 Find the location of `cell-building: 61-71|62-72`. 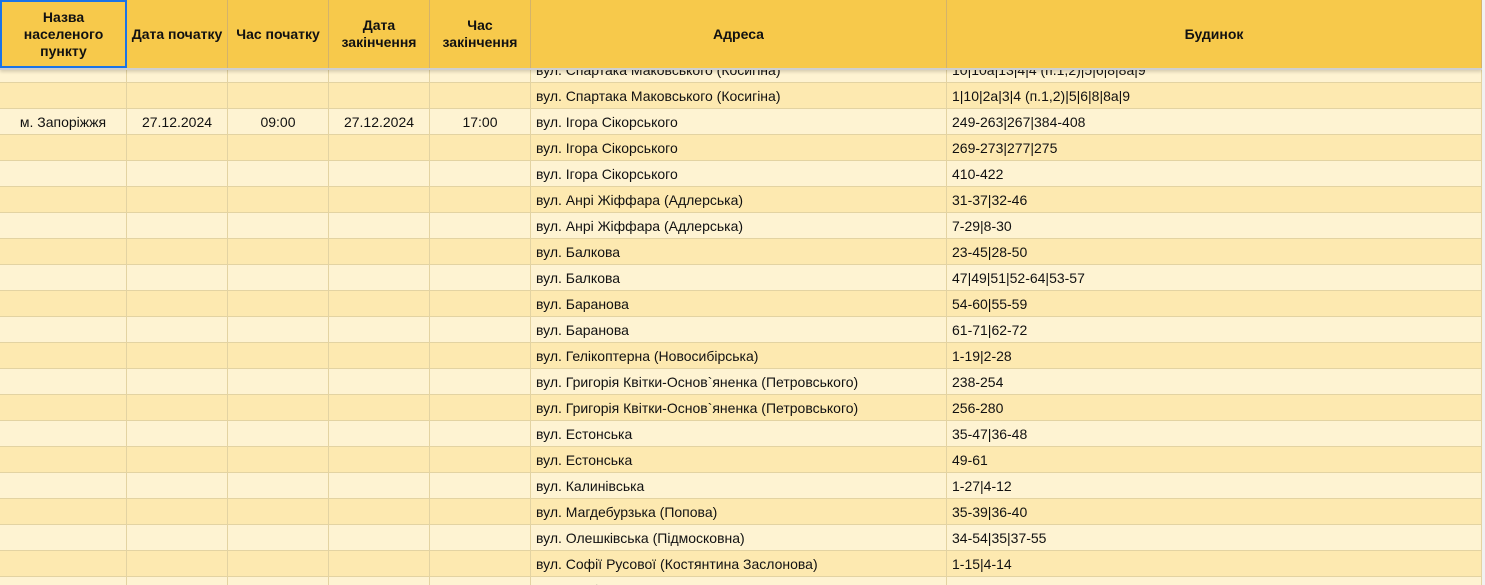

cell-building: 61-71|62-72 is located at coordinates (1214, 329).